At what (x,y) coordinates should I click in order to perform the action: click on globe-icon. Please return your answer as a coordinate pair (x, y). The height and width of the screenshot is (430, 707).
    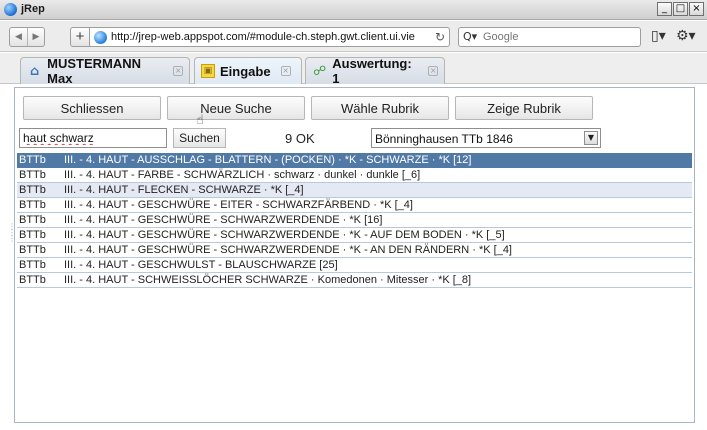
    Looking at the image, I should click on (100, 37).